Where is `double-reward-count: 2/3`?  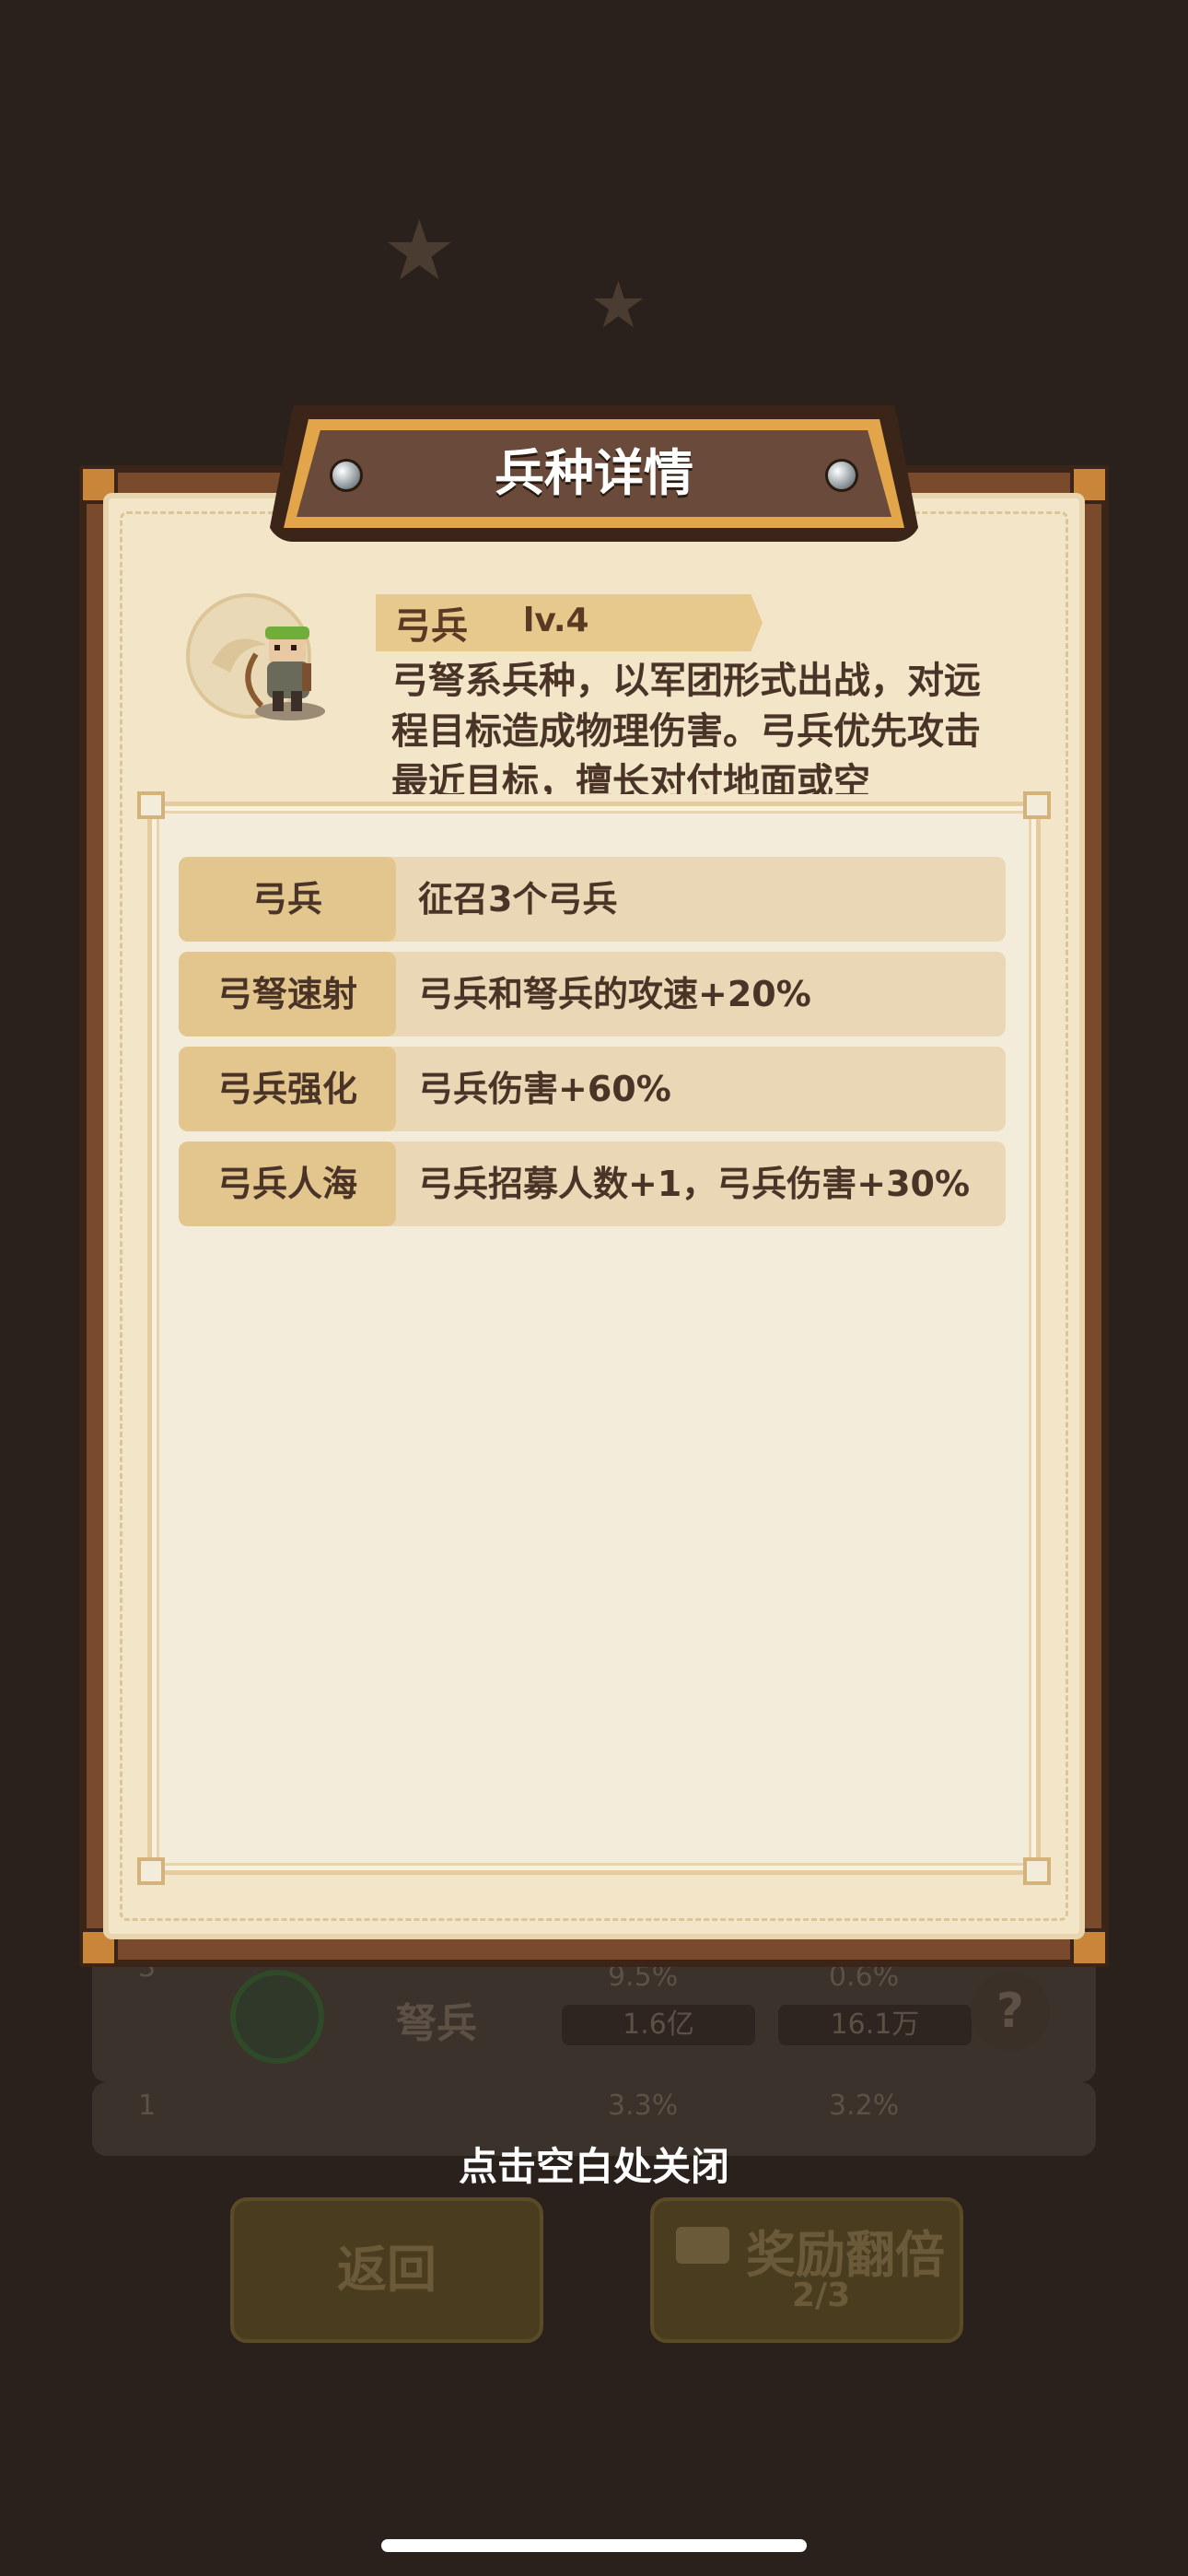 double-reward-count: 2/3 is located at coordinates (821, 2295).